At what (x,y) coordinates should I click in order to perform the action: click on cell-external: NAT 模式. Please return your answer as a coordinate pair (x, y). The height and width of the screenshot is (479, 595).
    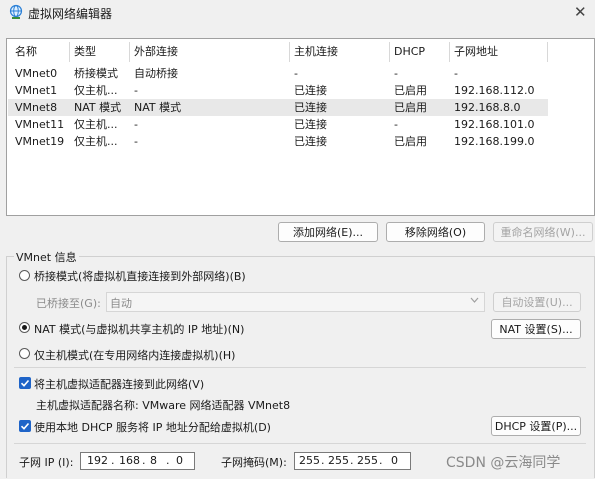
    Looking at the image, I should click on (158, 107).